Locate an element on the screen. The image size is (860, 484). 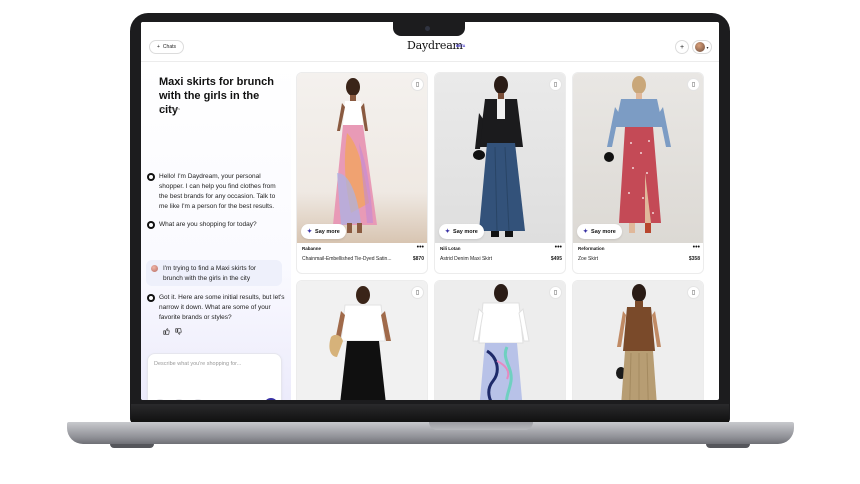
laptop-base is located at coordinates (430, 433).